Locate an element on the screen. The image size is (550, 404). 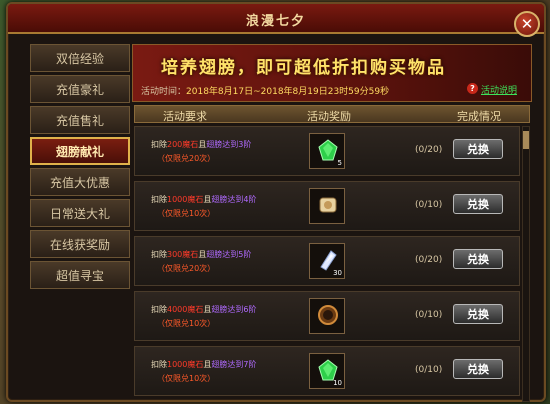
sidebar-item-recharge-sale: 充值售礼 is located at coordinates (80, 120).